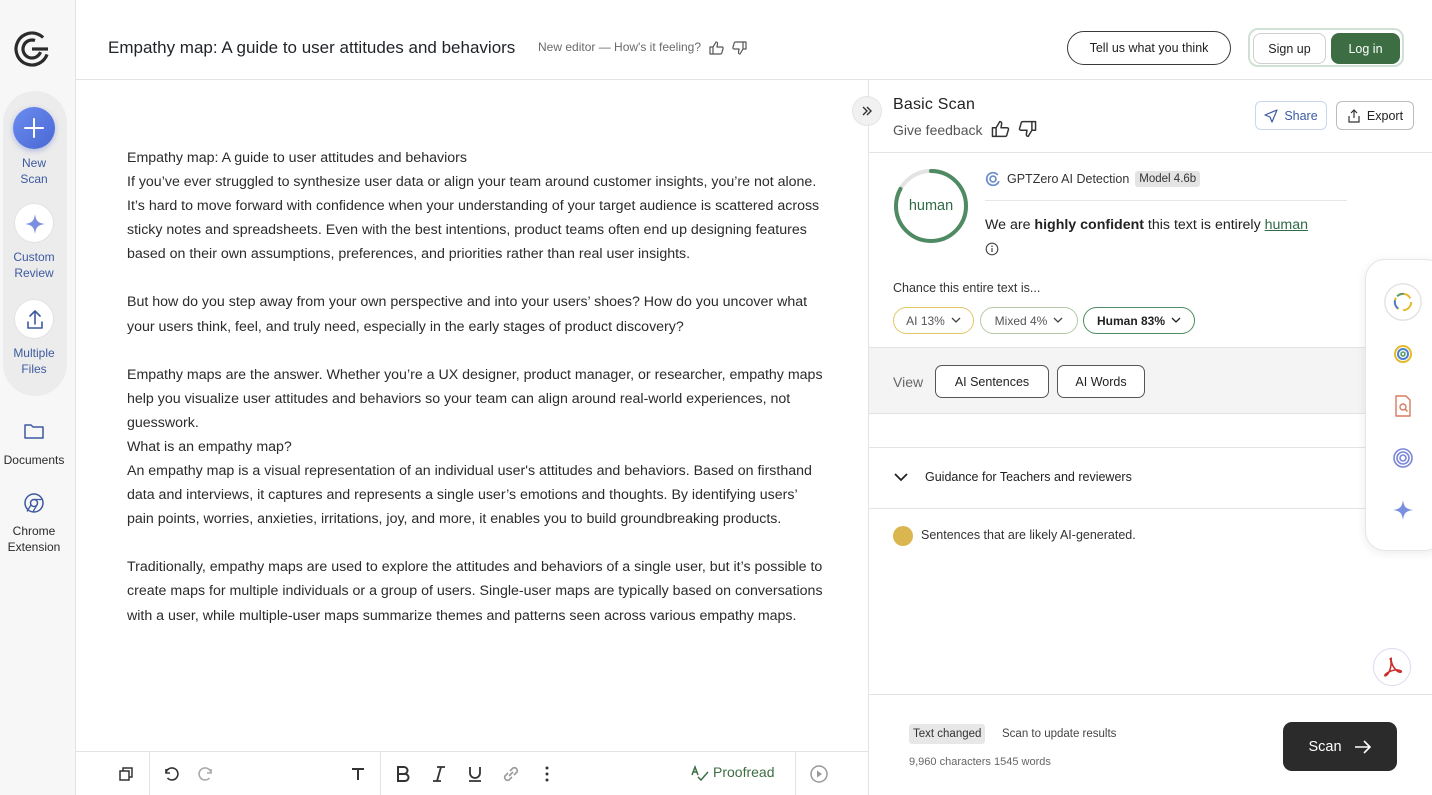 This screenshot has width=1432, height=795. Describe the element at coordinates (903, 536) in the screenshot. I see `ai-legend-dot` at that location.